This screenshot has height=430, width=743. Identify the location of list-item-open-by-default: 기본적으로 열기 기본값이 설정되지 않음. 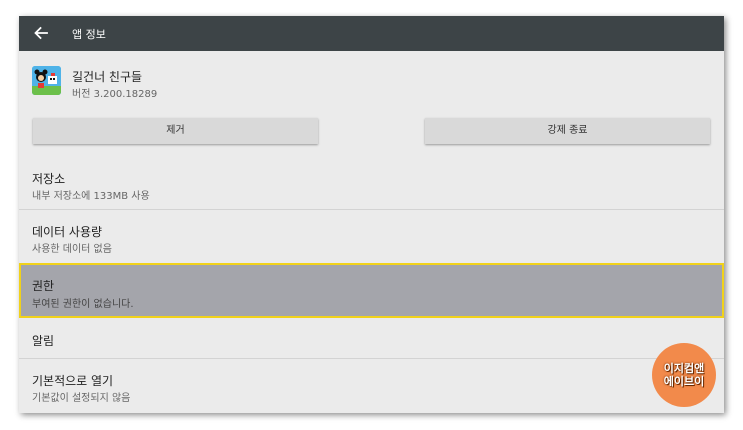
(371, 386).